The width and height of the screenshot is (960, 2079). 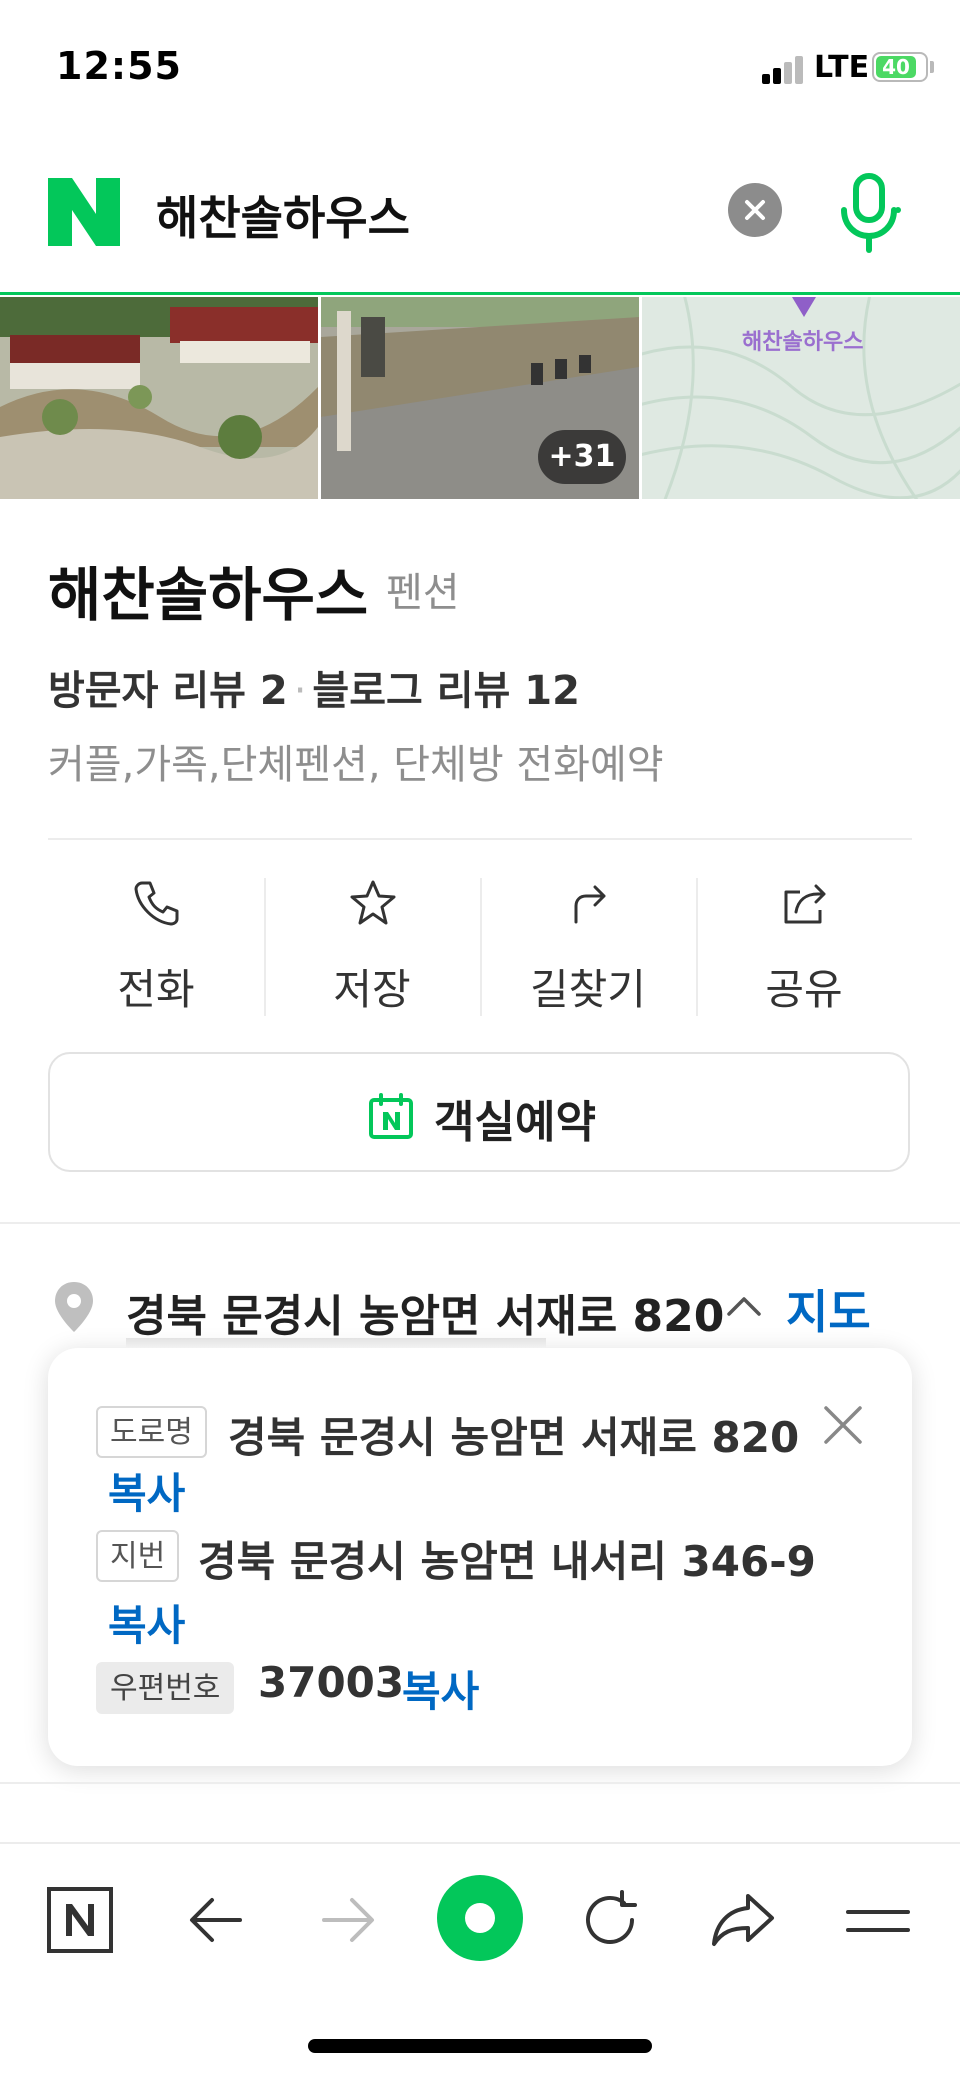 I want to click on review-summary: 방문자 리뷰 2 · 블로그 리뷰 12, so click(x=314, y=687).